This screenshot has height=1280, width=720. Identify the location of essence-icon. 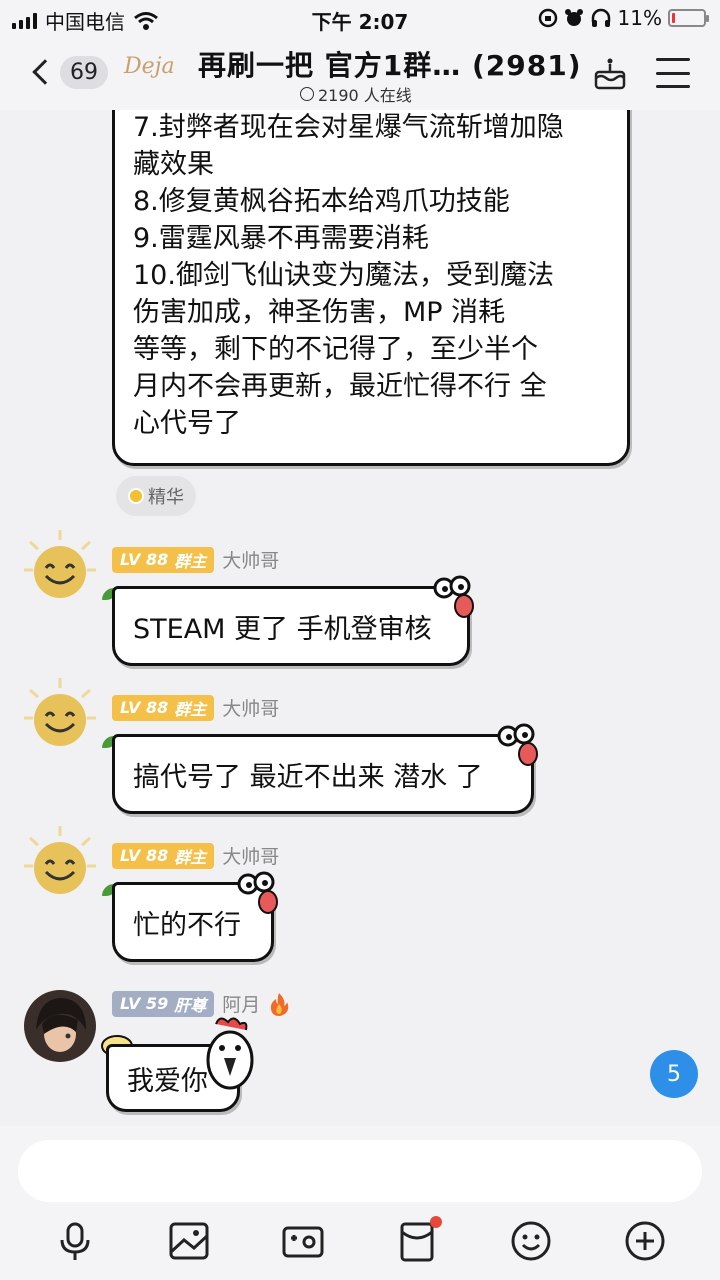
(136, 496).